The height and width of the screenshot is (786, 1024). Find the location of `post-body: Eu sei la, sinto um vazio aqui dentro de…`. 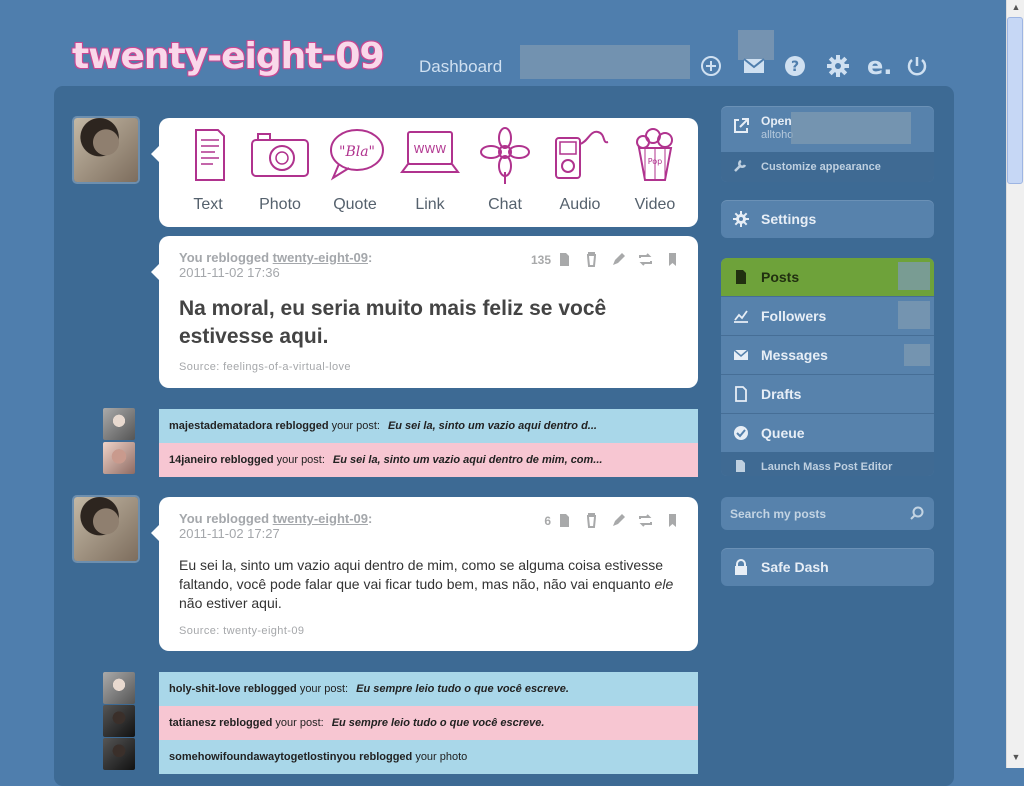

post-body: Eu sei la, sinto um vazio aqui dentro de… is located at coordinates (426, 584).